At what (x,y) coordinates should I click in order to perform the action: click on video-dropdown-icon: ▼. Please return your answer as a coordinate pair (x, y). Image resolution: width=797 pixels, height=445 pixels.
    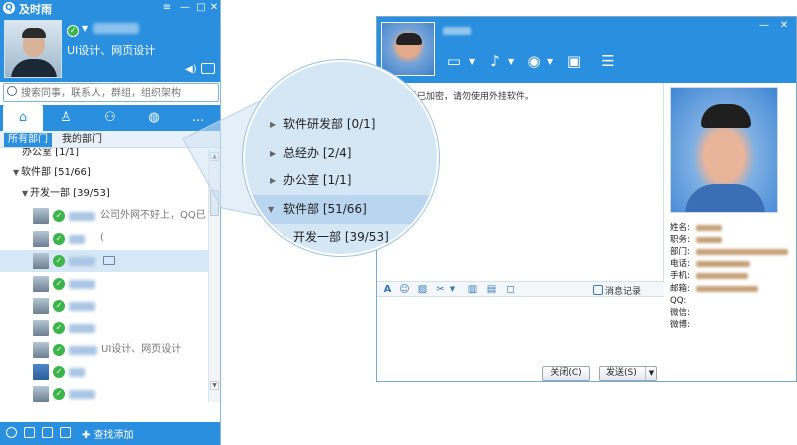
    Looking at the image, I should click on (550, 61).